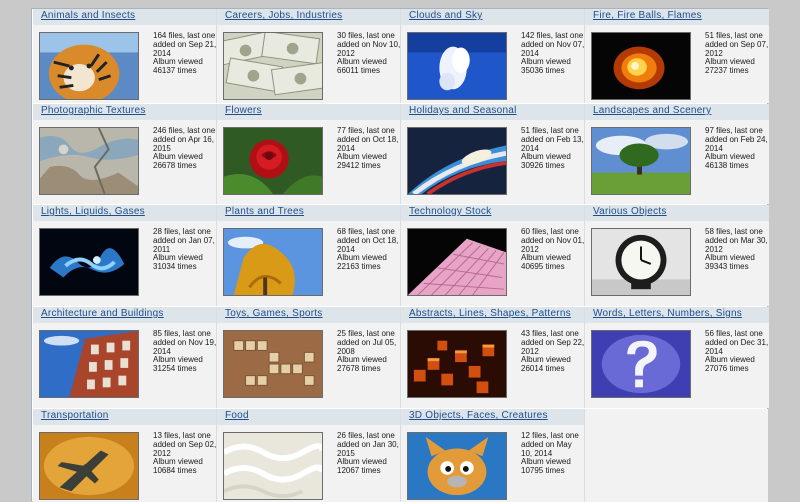 The image size is (800, 502). What do you see at coordinates (730, 262) in the screenshot?
I see `album-view-count: Album viewed 39343 times` at bounding box center [730, 262].